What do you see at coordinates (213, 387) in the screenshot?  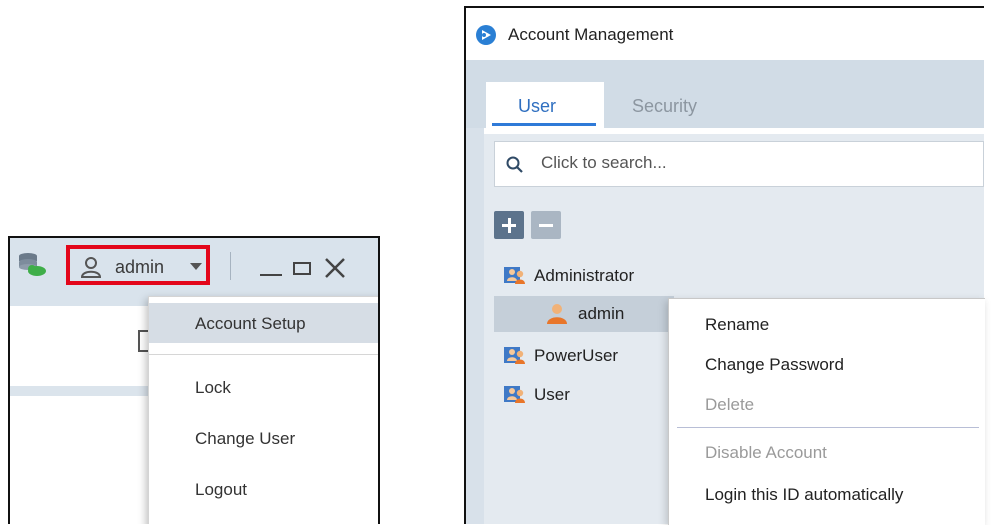 I see `menu-item-label: Lock` at bounding box center [213, 387].